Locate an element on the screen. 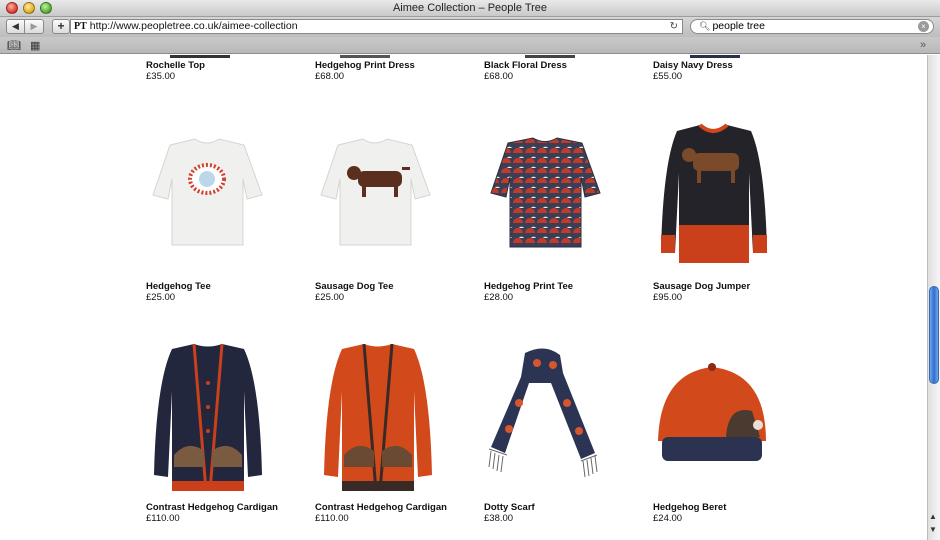 This screenshot has width=940, height=540. book-icon: 📖︎ is located at coordinates (14, 45).